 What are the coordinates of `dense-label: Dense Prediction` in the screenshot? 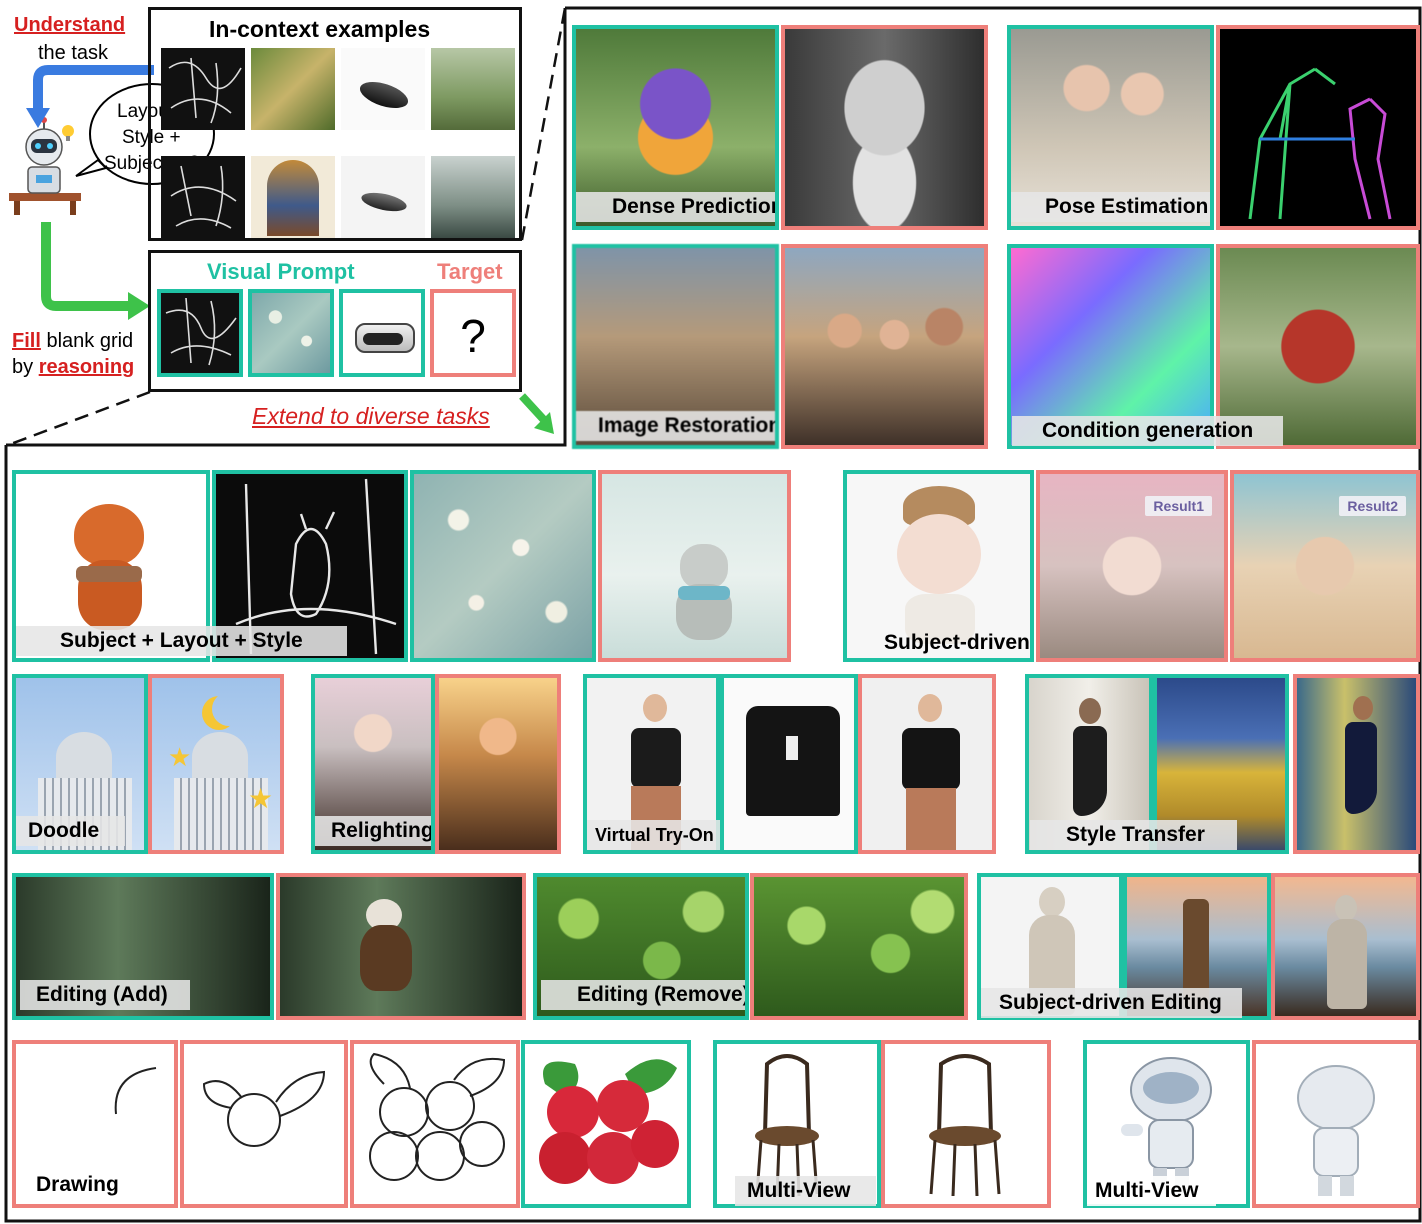 It's located at (675, 207).